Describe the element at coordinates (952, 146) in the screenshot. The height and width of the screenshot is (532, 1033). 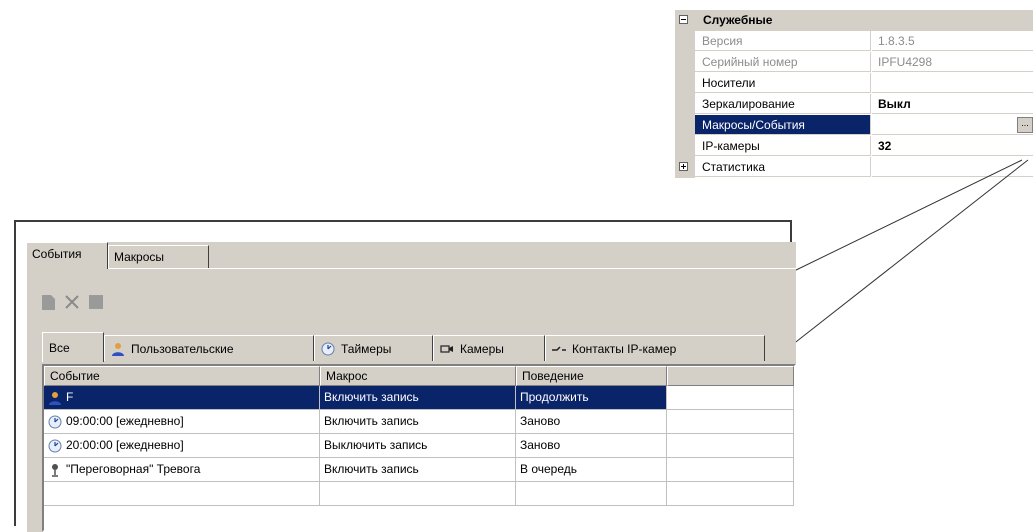
I see `property-value: 32` at that location.